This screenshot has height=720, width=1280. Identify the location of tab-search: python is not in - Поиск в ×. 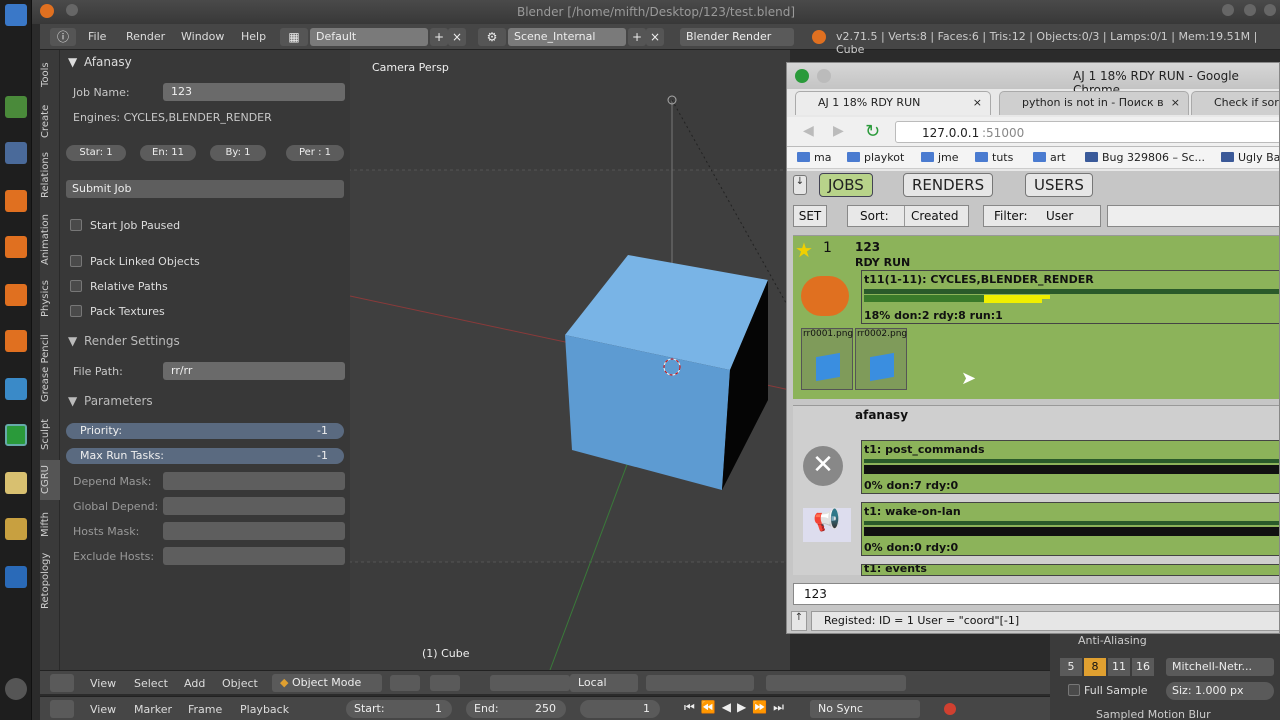
(1094, 103).